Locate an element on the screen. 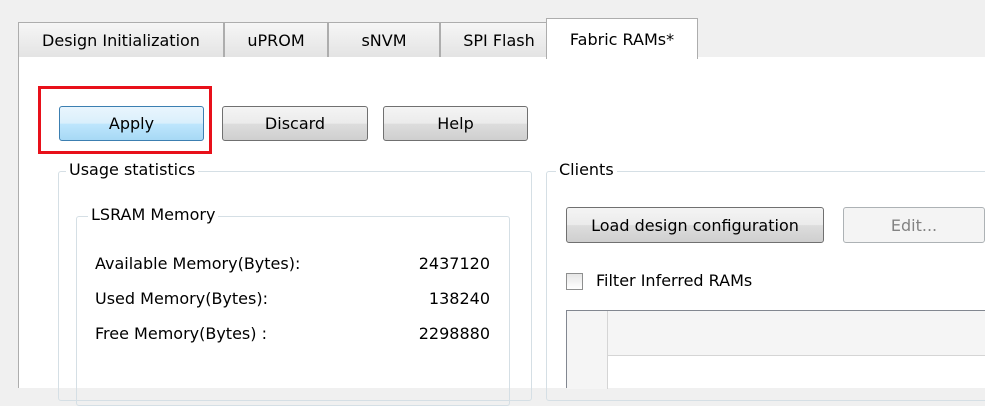 The width and height of the screenshot is (985, 406). clients-title: Clients is located at coordinates (586, 169).